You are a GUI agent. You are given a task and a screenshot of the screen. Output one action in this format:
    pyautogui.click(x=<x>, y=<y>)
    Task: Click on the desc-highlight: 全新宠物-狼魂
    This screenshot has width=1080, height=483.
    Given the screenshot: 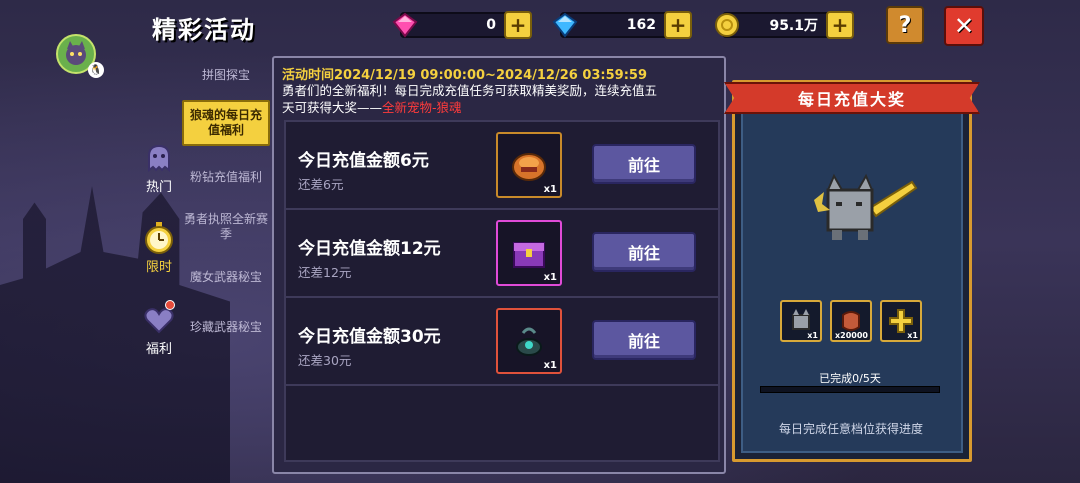 What is the action you would take?
    pyautogui.click(x=422, y=107)
    